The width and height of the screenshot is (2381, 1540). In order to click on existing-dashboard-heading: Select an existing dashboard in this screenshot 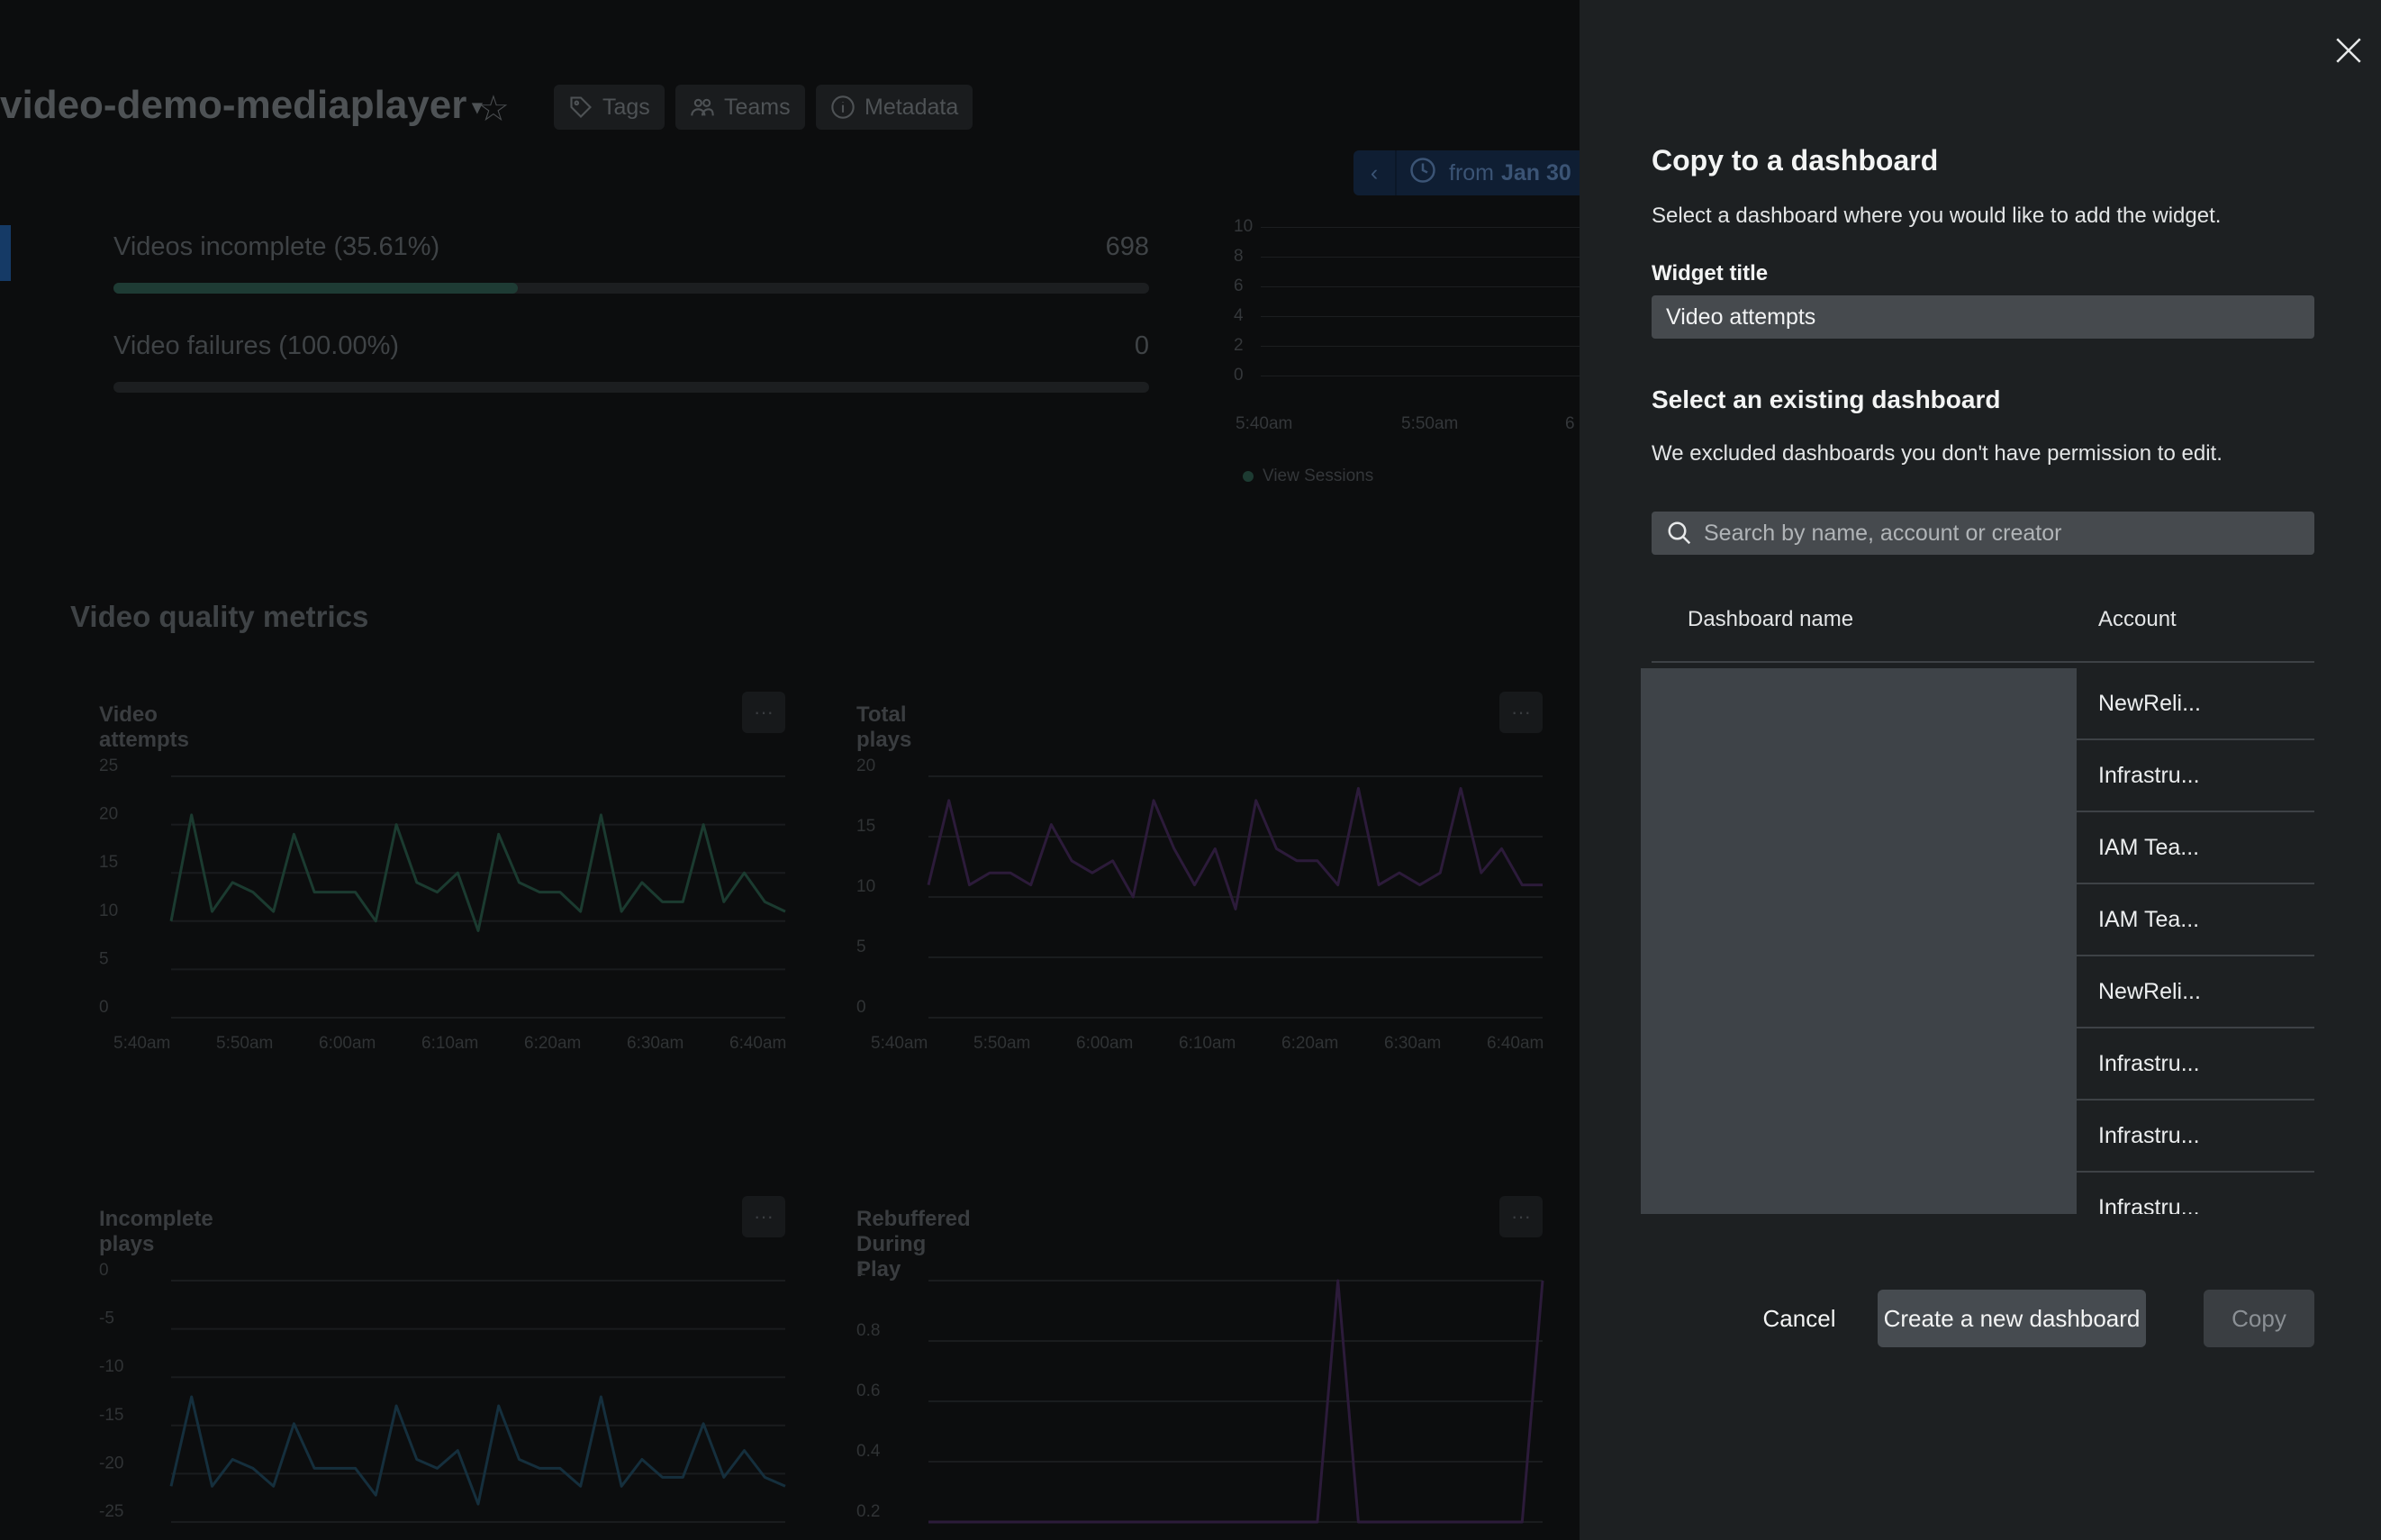, I will do `click(1826, 399)`.